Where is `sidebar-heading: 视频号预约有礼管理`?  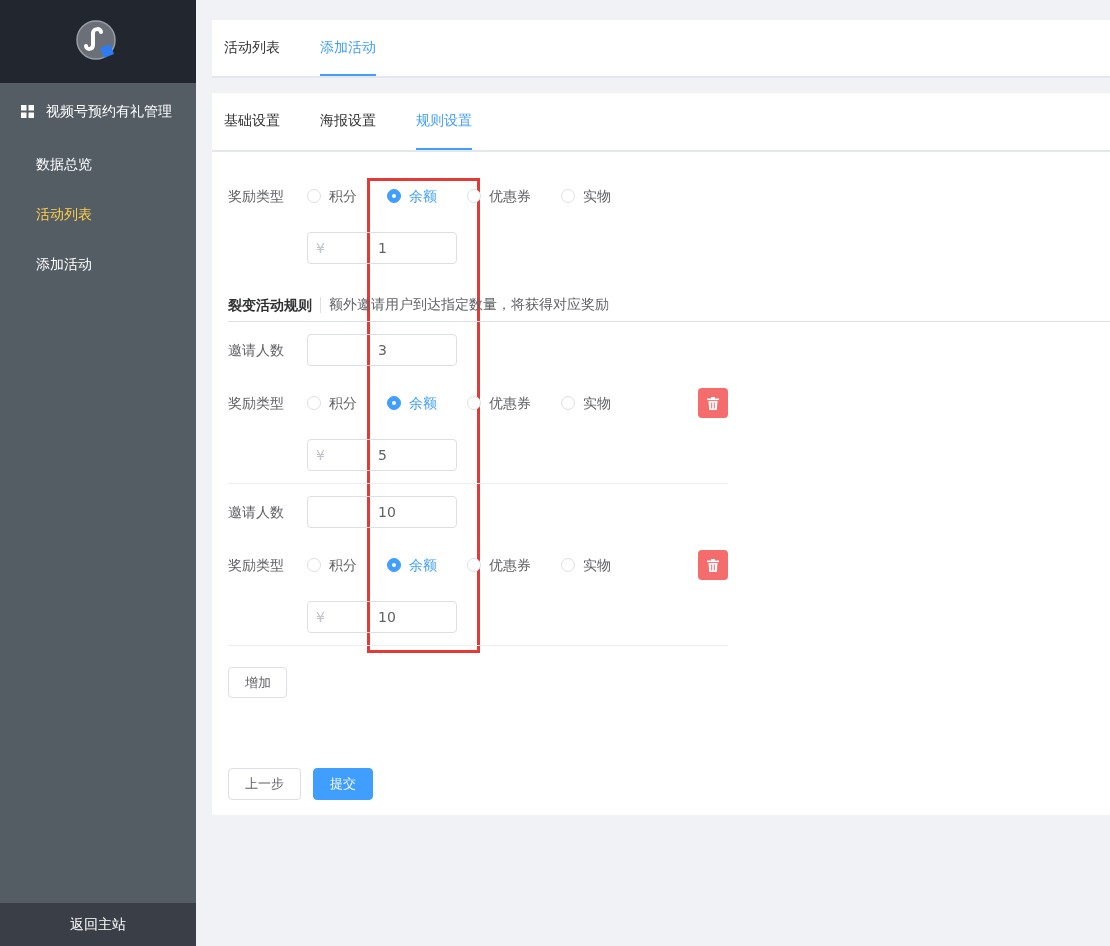
sidebar-heading: 视频号预约有礼管理 is located at coordinates (109, 111).